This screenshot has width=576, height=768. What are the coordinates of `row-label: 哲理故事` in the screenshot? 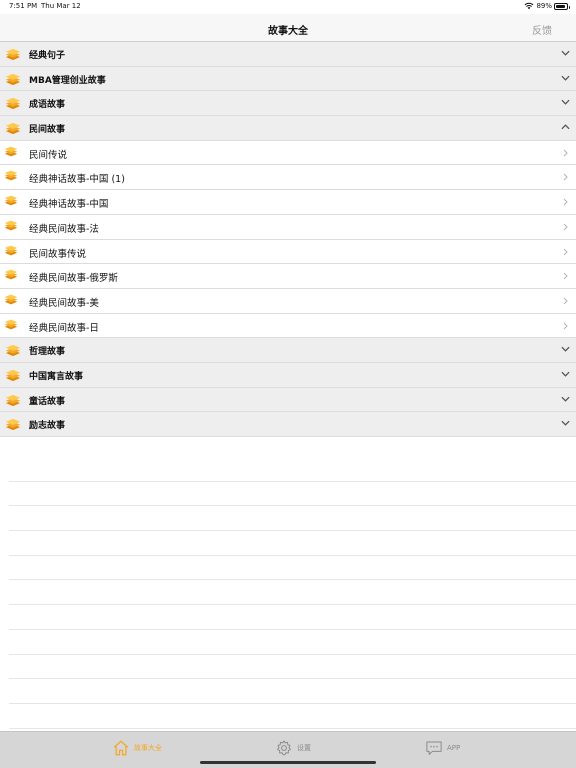 It's located at (47, 352).